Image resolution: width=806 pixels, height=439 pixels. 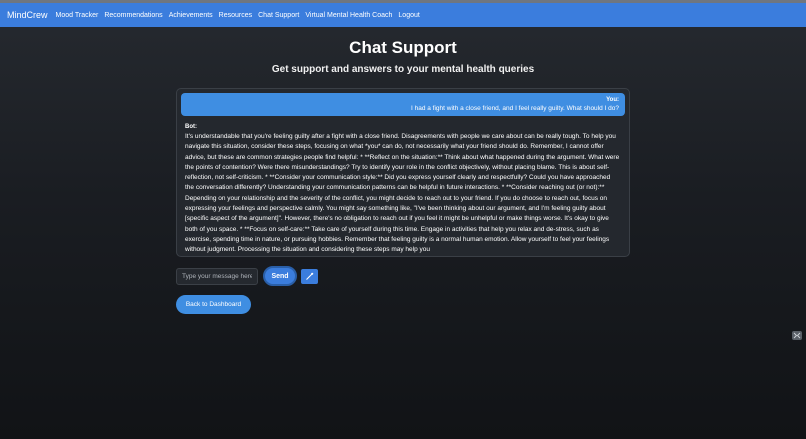 I want to click on nav-link-chat-support: Chat Support, so click(x=278, y=15).